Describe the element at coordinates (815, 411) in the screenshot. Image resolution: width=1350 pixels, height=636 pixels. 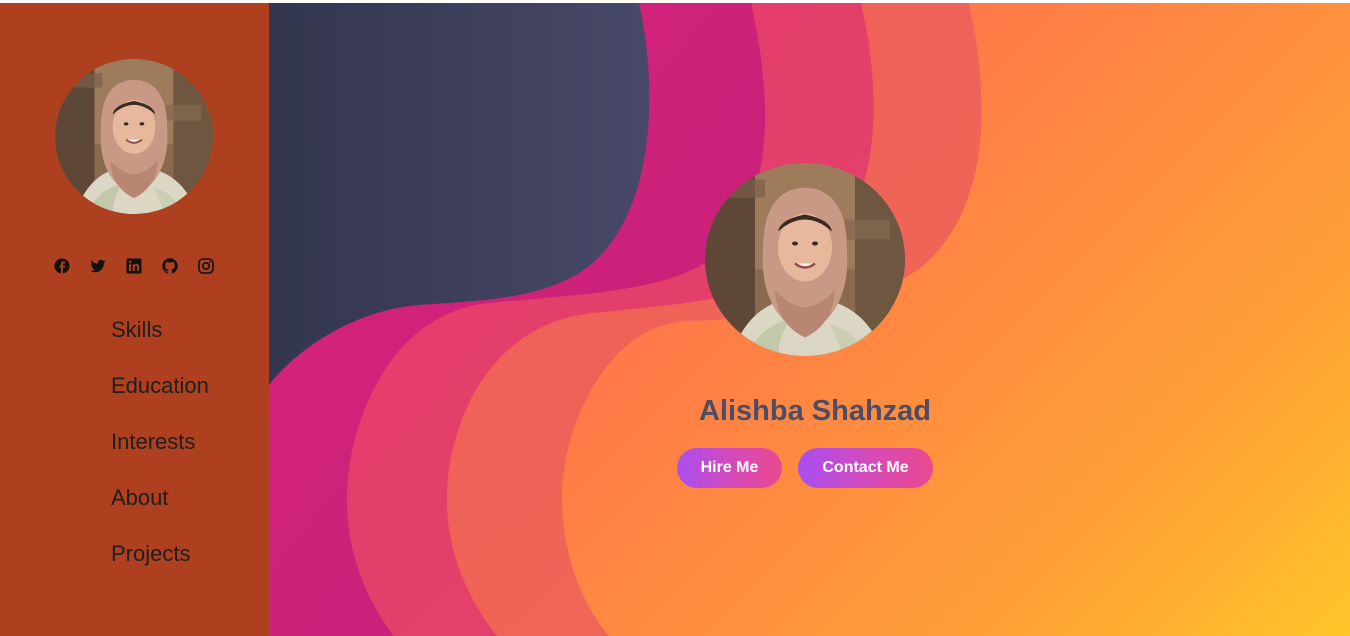
I see `hero-name: Alishba Shahzad` at that location.